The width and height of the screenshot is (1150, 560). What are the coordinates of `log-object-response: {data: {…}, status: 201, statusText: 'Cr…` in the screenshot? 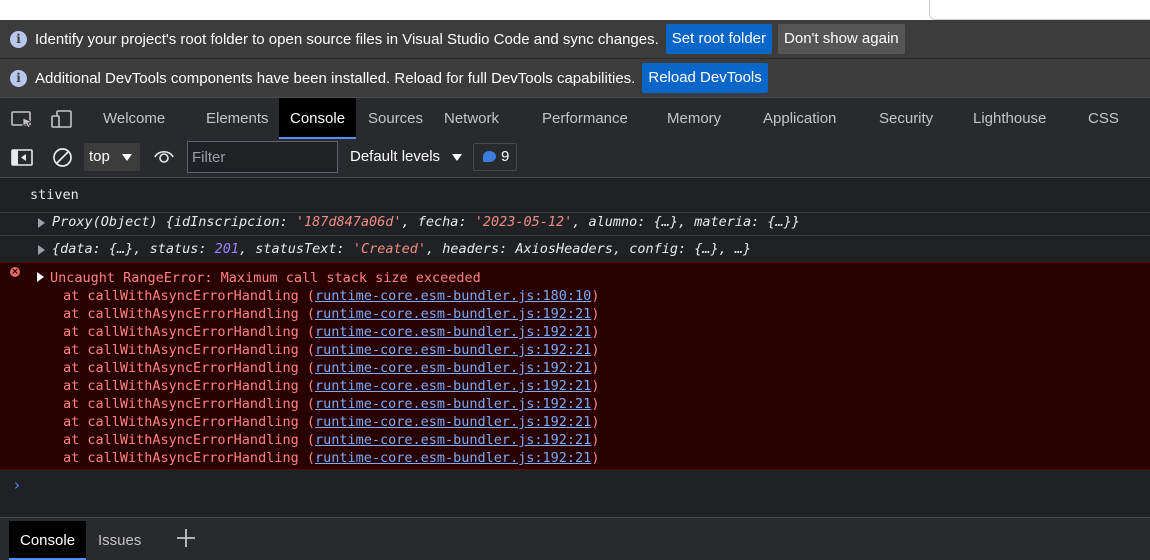 It's located at (575, 249).